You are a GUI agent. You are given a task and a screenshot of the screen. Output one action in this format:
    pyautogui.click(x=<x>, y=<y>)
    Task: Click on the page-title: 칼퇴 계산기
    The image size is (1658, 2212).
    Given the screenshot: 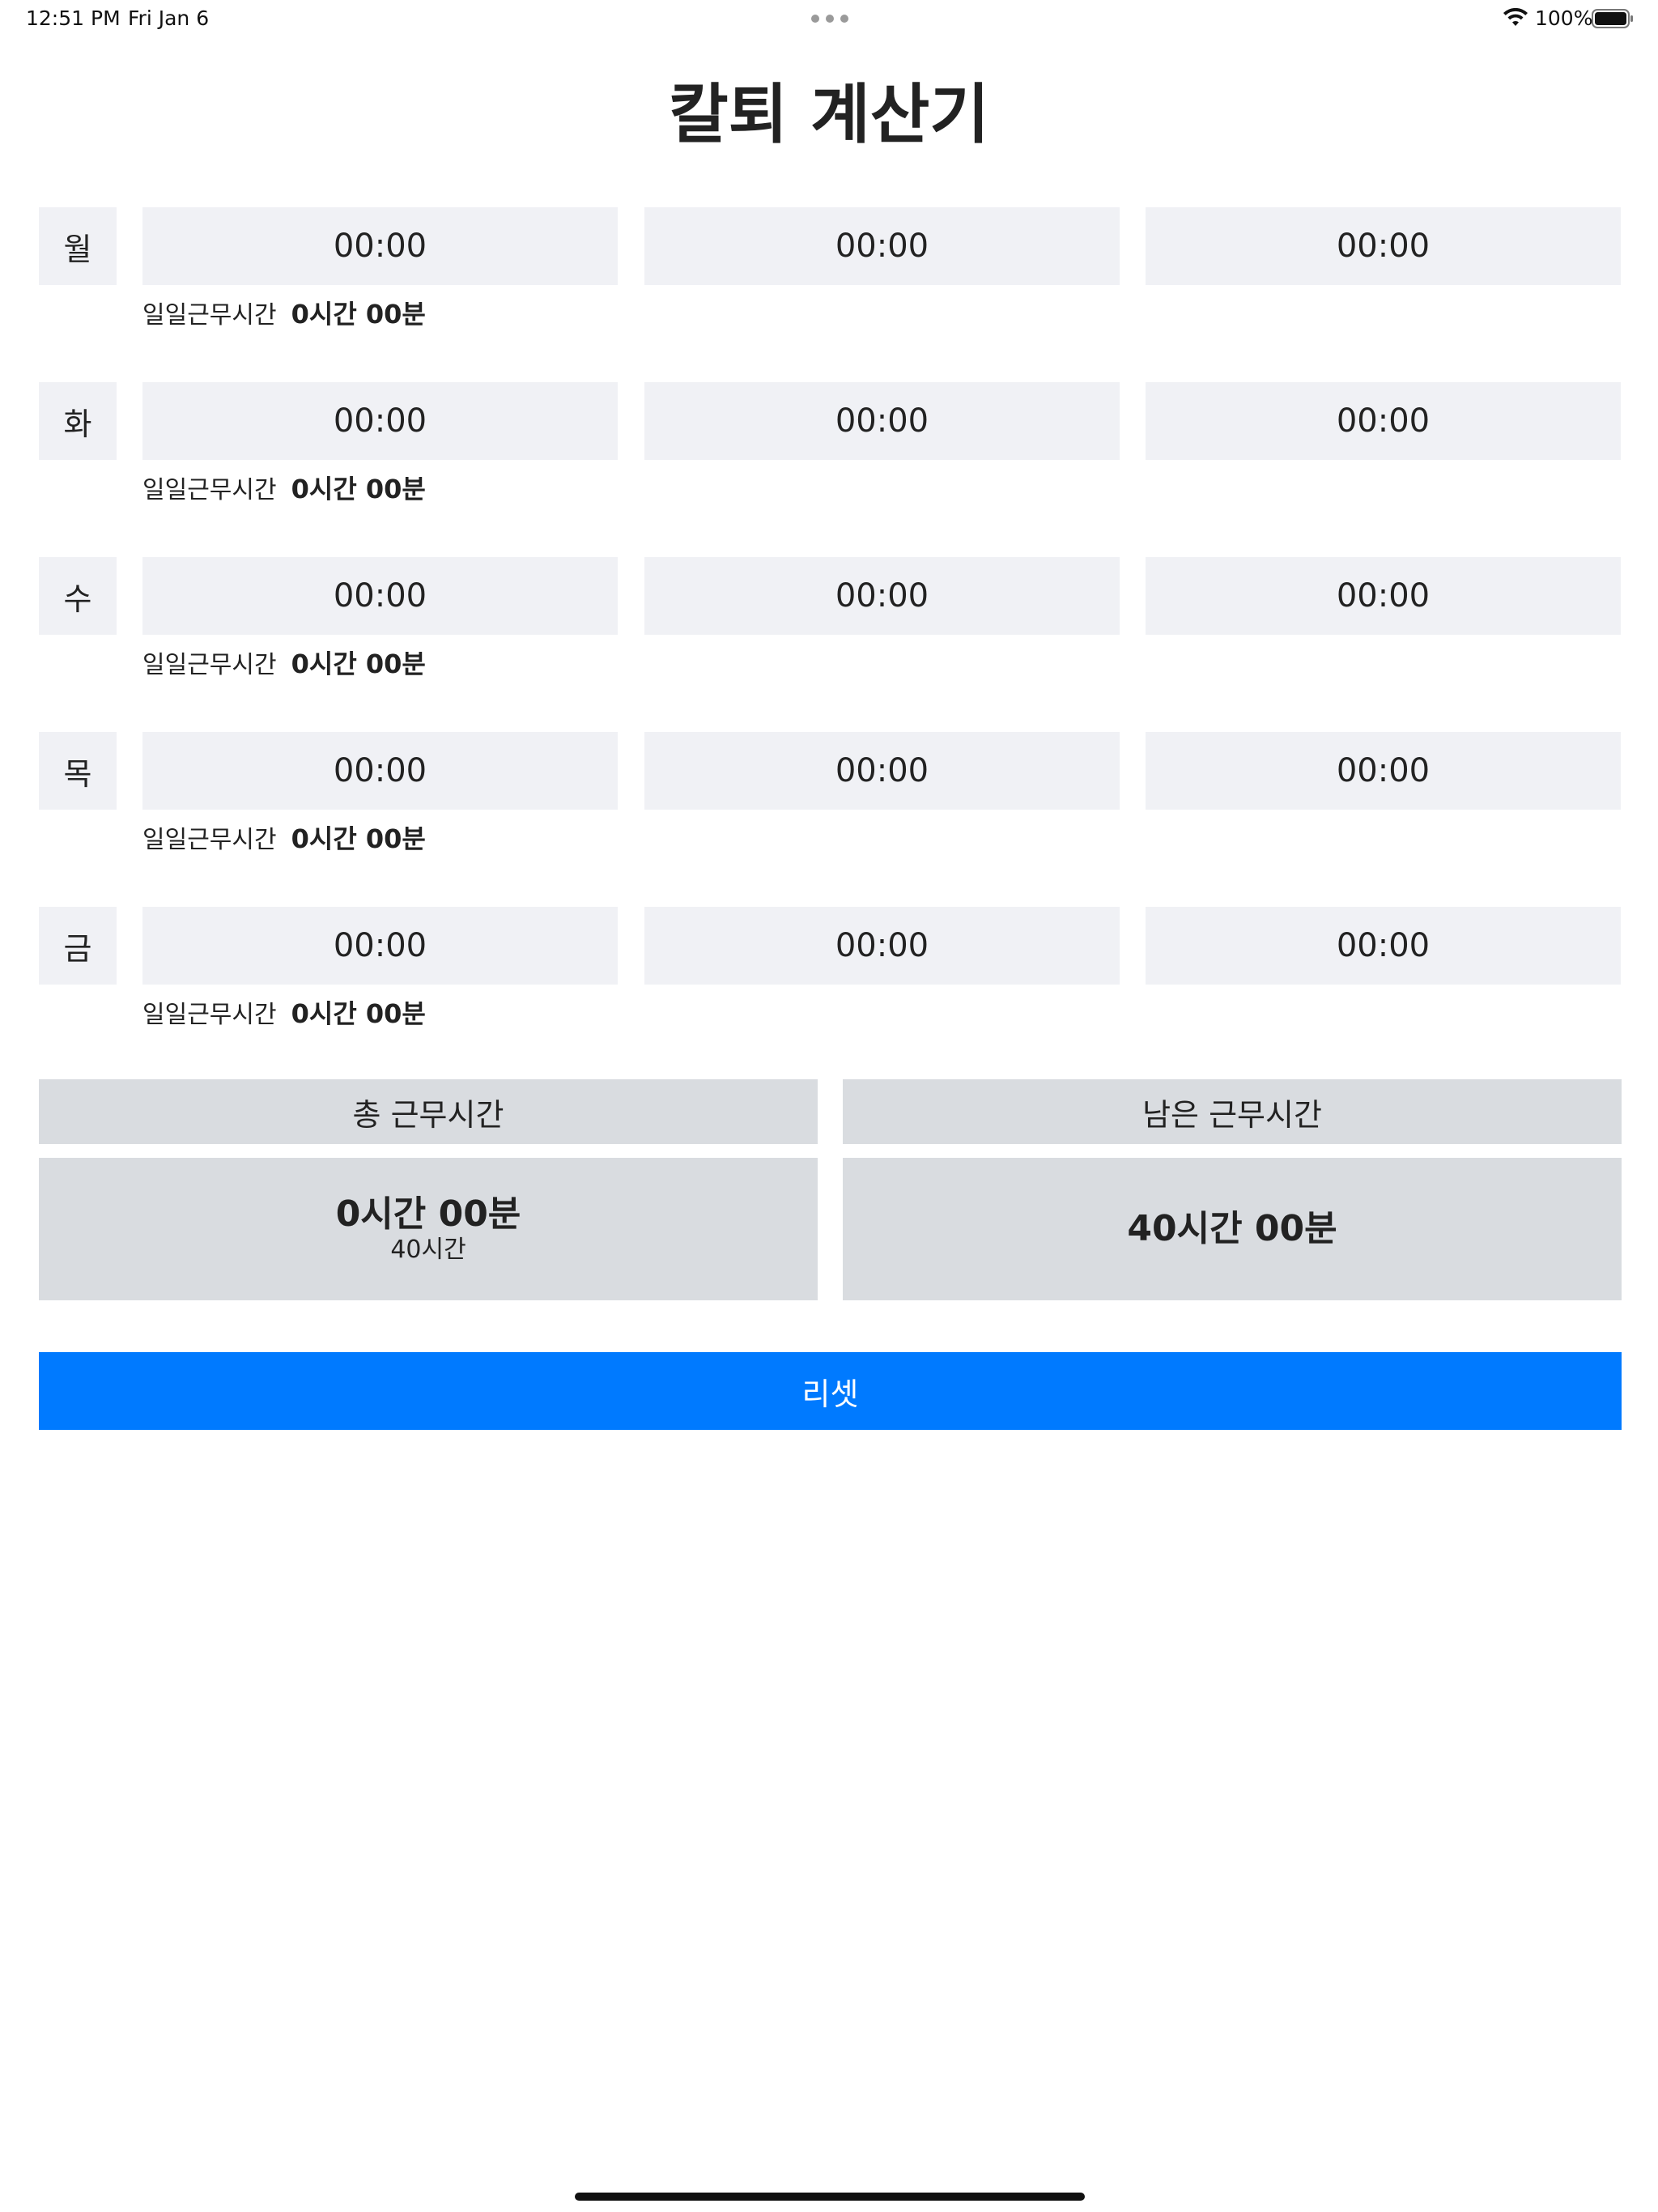 What is the action you would take?
    pyautogui.click(x=829, y=115)
    